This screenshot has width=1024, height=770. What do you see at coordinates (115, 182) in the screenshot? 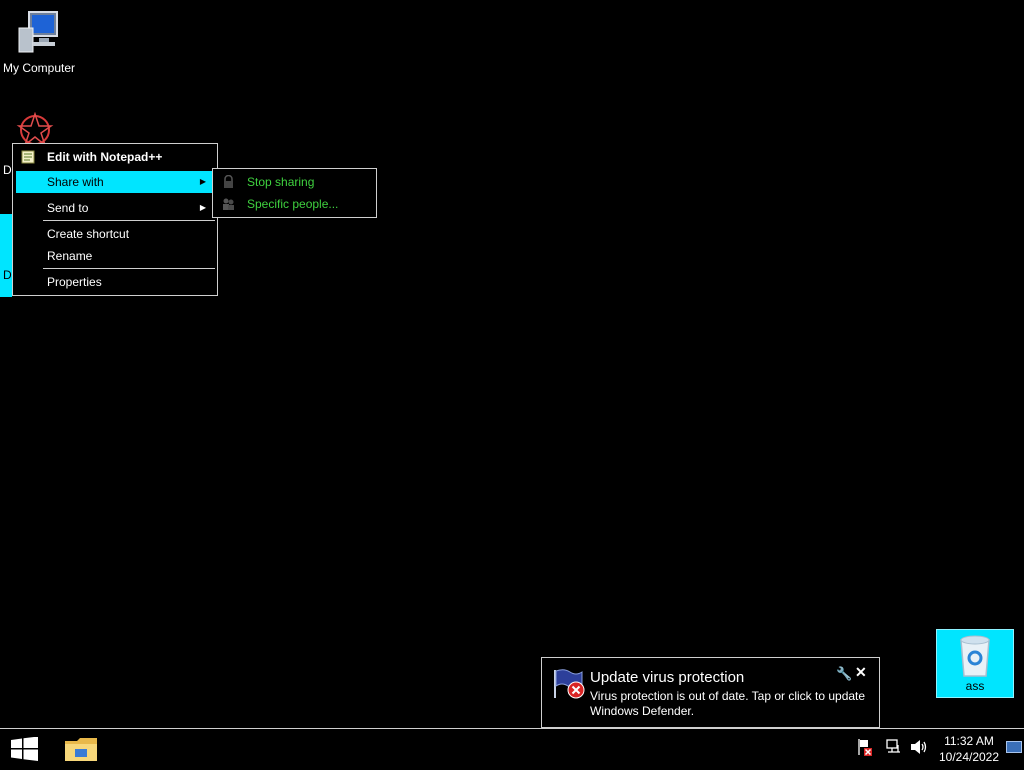
I see `menu-item-share-with: Share with ▶` at bounding box center [115, 182].